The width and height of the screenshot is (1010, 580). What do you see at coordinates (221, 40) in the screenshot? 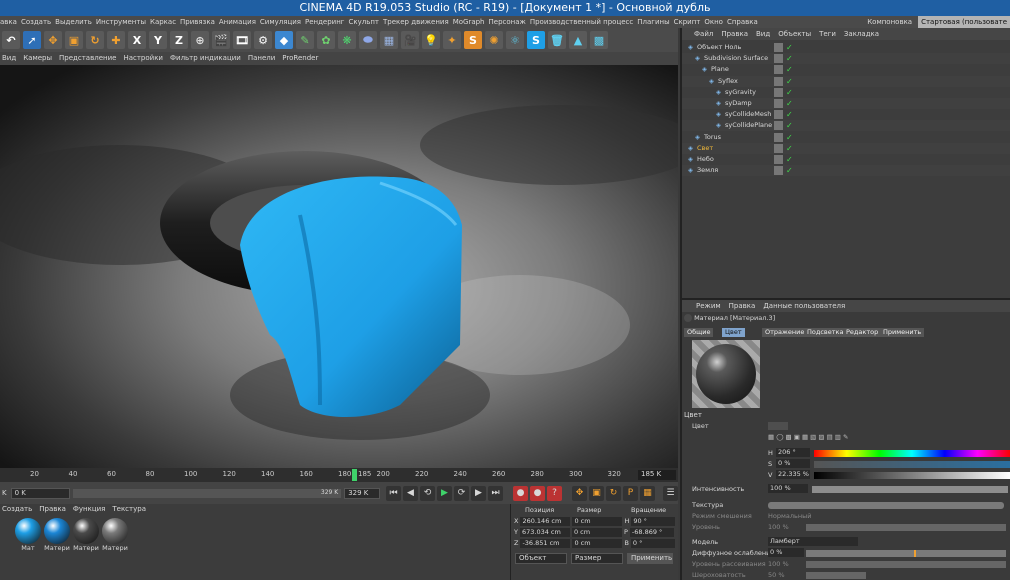
I see `render-view-icon: 🎬` at bounding box center [221, 40].